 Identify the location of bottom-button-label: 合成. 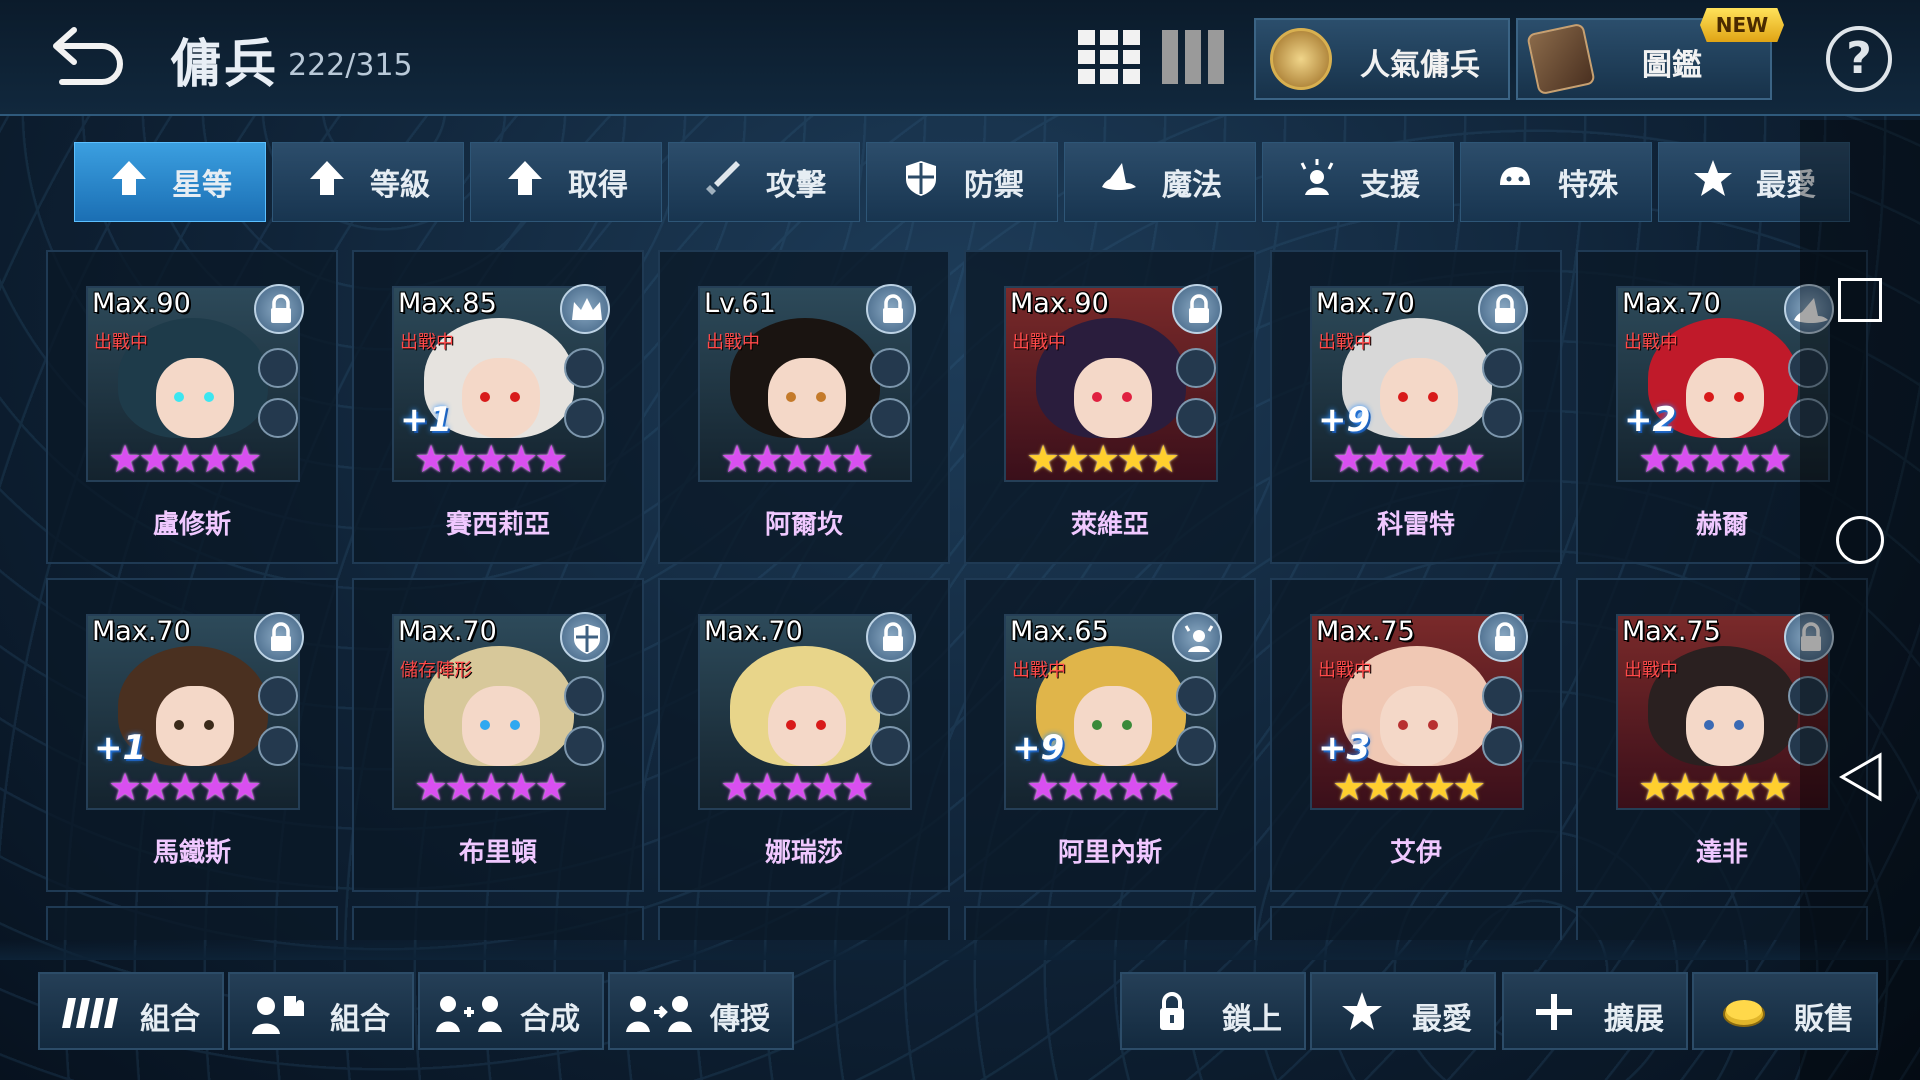
(550, 1019).